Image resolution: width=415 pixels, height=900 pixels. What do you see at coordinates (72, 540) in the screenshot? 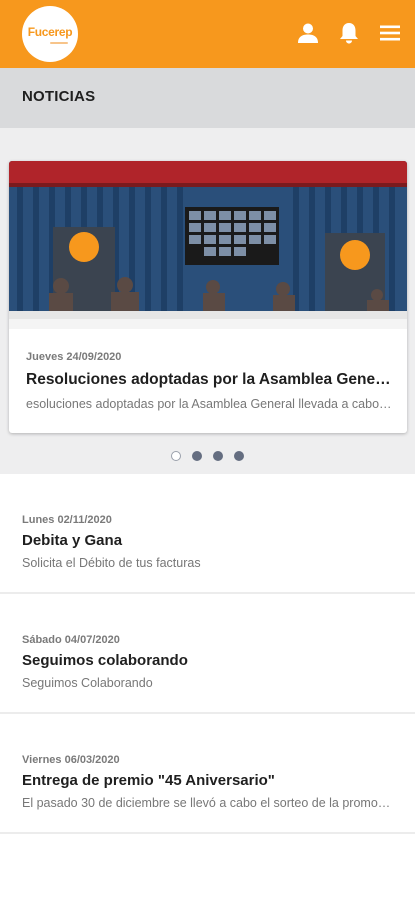
I see `news-title: Debita y Gana` at bounding box center [72, 540].